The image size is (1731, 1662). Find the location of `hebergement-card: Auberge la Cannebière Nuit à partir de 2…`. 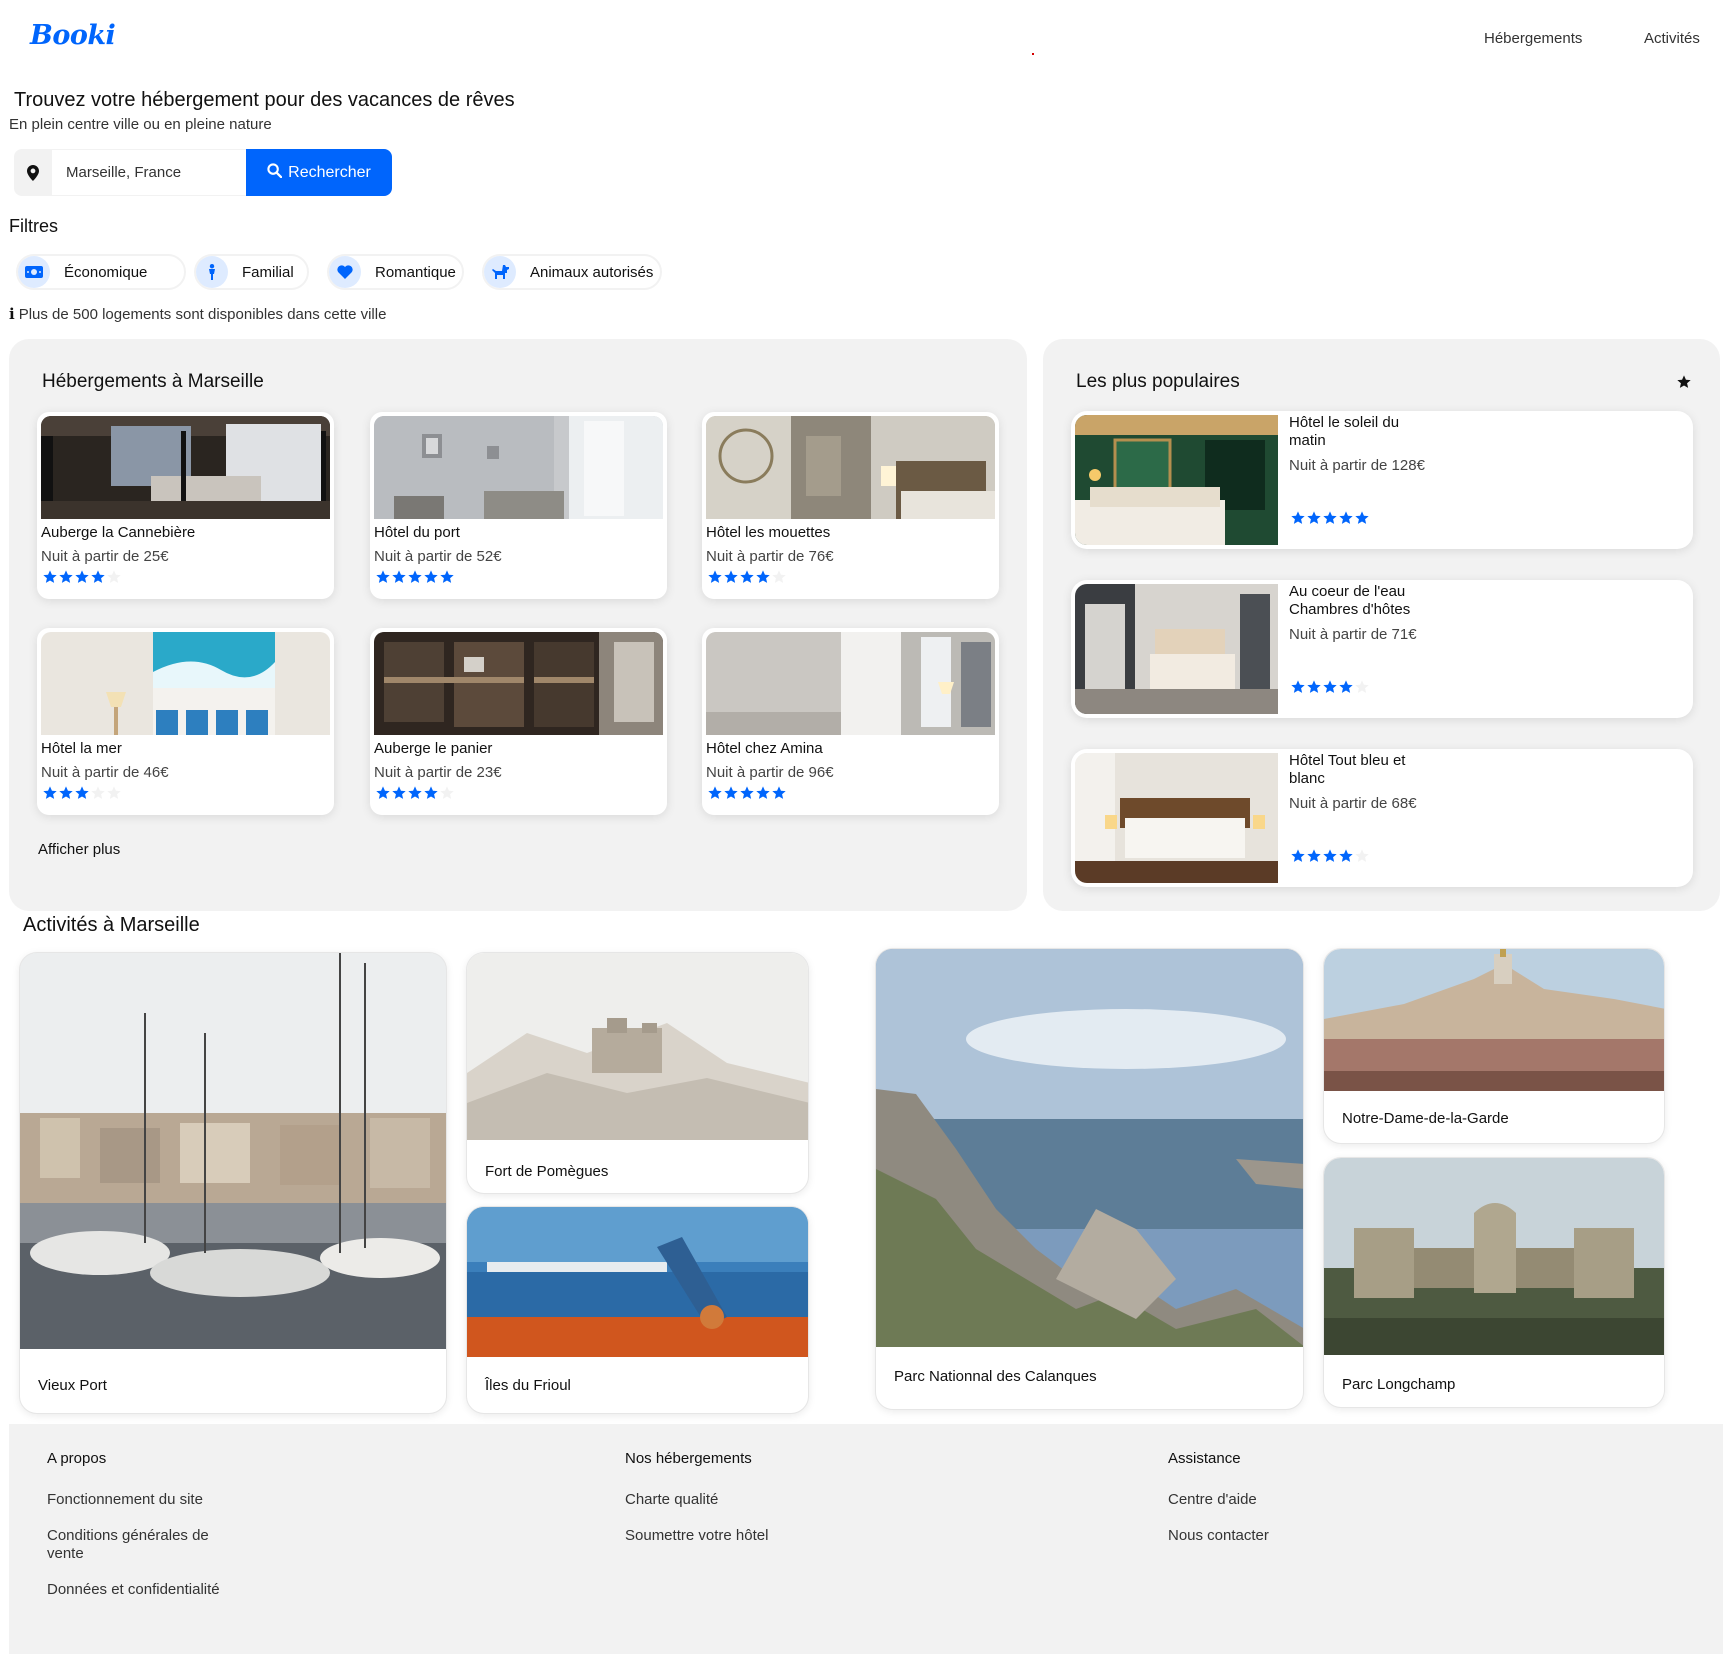

hebergement-card: Auberge la Cannebière Nuit à partir de 2… is located at coordinates (185, 505).